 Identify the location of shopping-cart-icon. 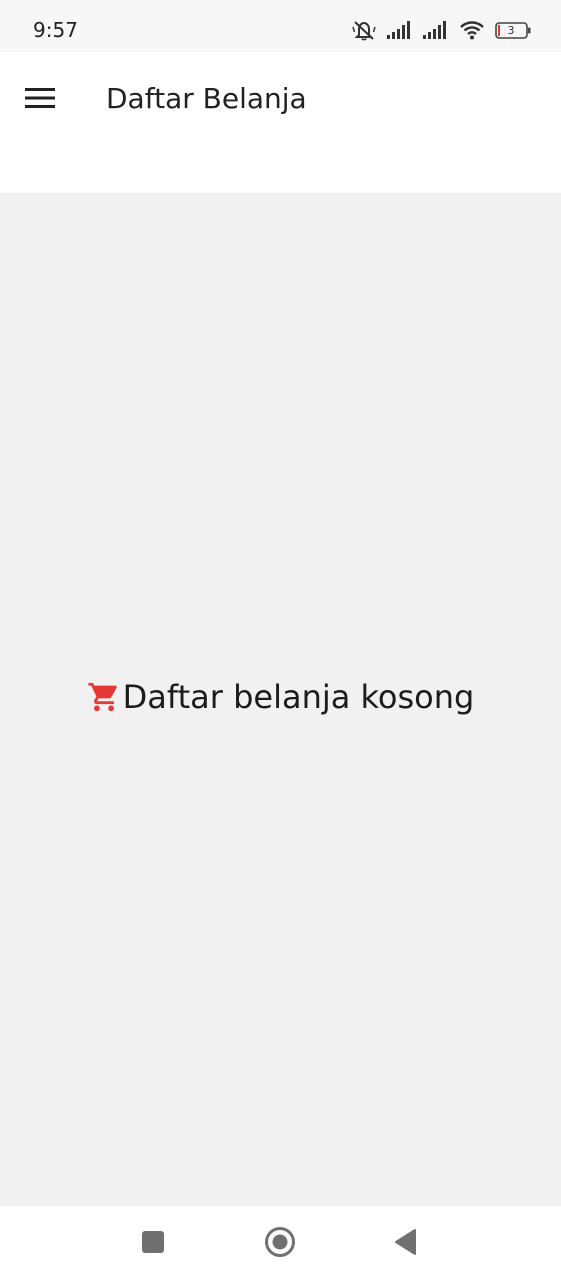
(104, 697).